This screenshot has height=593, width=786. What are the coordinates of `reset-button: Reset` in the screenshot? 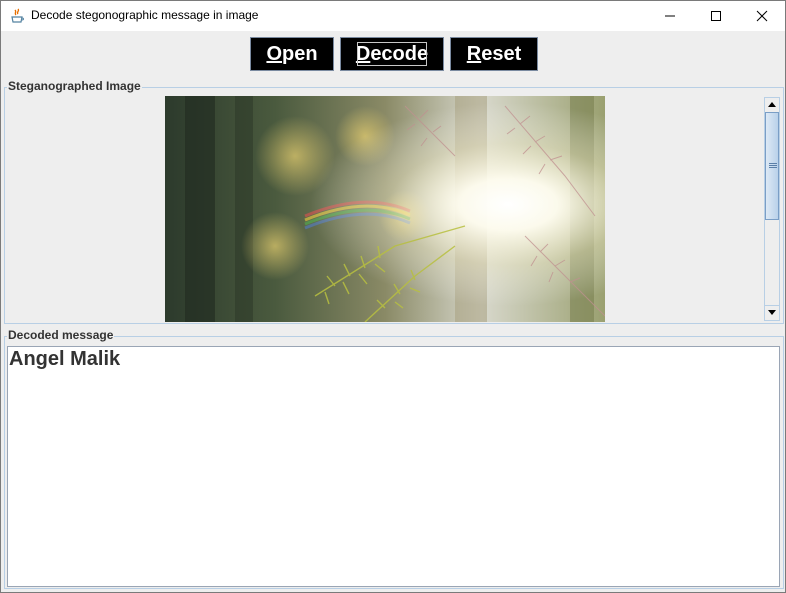 It's located at (494, 54).